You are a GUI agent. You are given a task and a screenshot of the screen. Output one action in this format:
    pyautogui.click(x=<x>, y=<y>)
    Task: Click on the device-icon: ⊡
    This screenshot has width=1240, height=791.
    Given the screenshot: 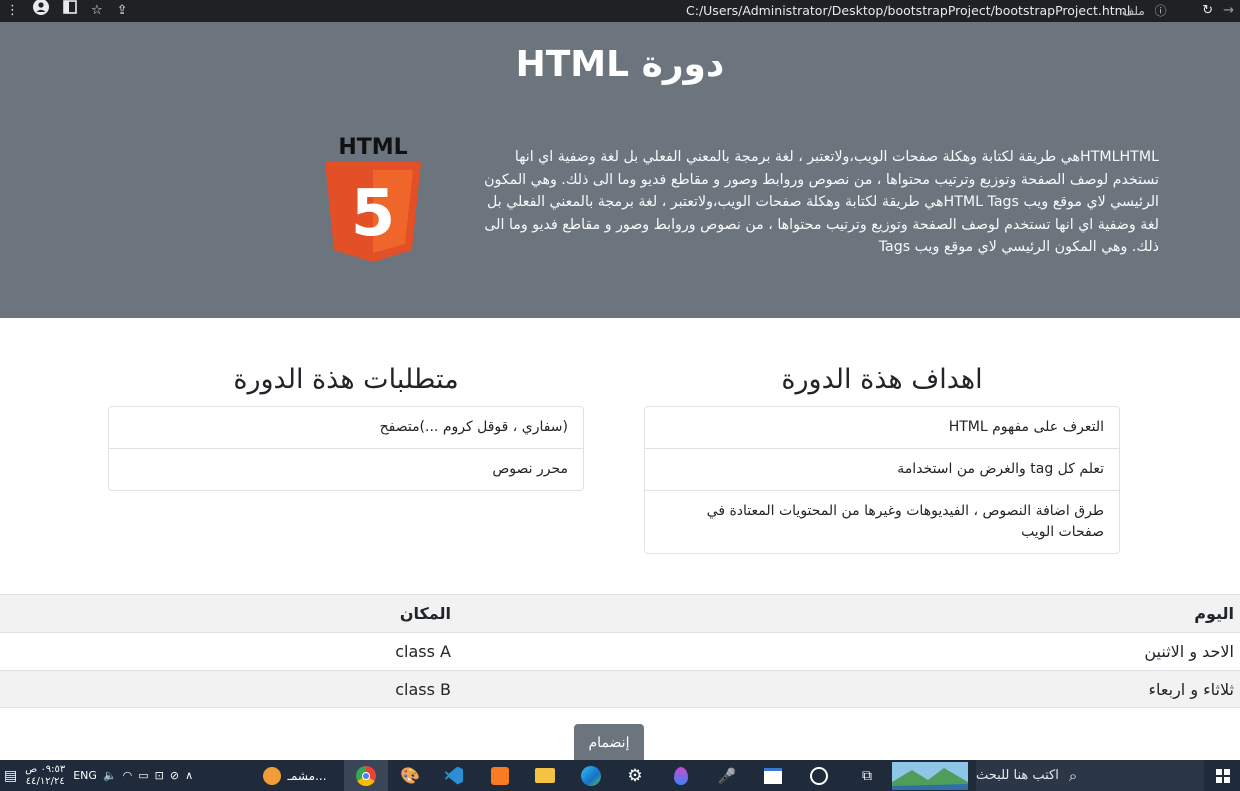 What is the action you would take?
    pyautogui.click(x=159, y=775)
    